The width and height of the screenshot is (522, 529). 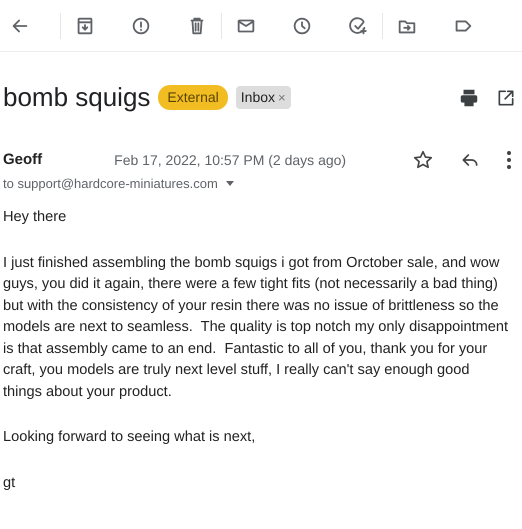 What do you see at coordinates (230, 160) in the screenshot?
I see `message-date: Feb 17, 2022, 10:57 PM (2 days ago)` at bounding box center [230, 160].